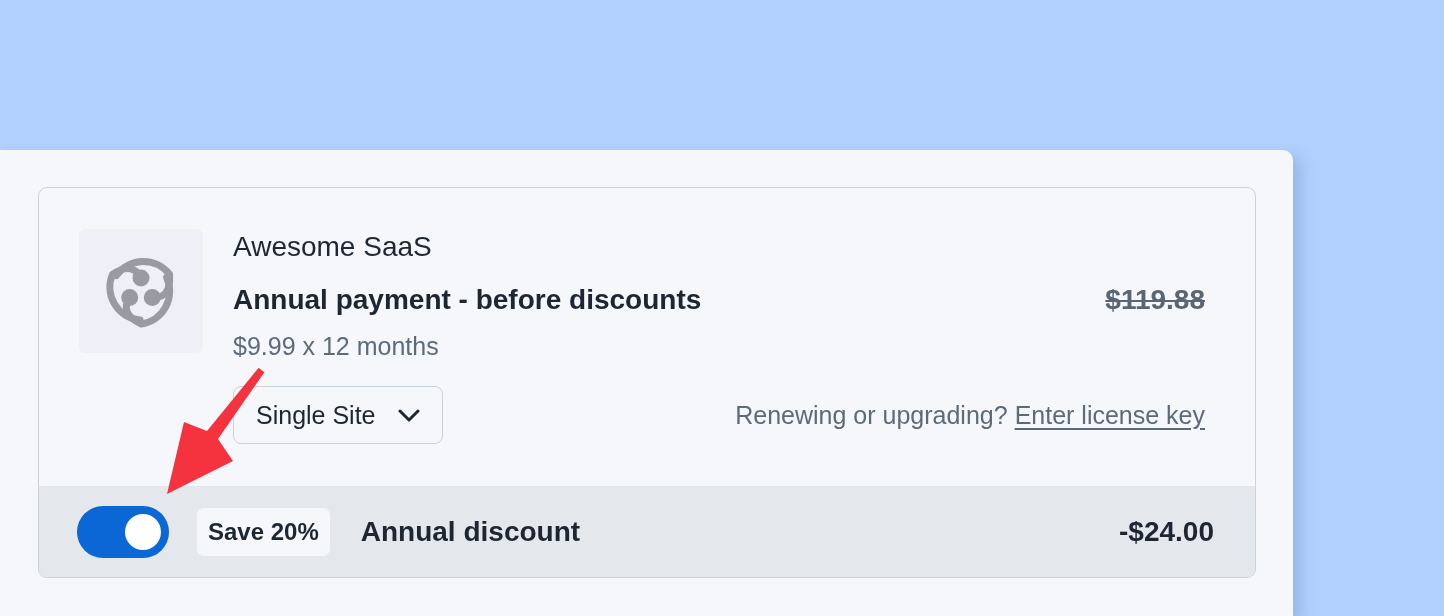 Image resolution: width=1444 pixels, height=616 pixels. What do you see at coordinates (871, 415) in the screenshot?
I see `renewal-prompt: Renewing or upgrading?` at bounding box center [871, 415].